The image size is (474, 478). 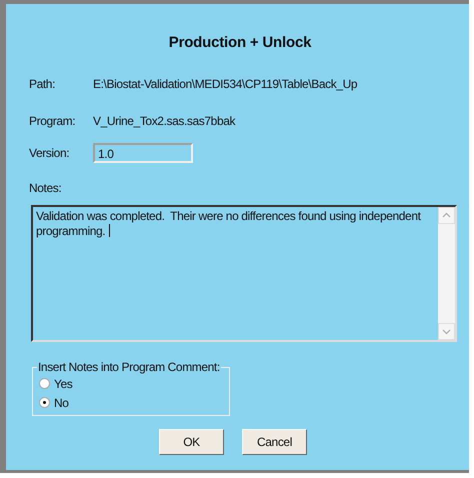 What do you see at coordinates (61, 403) in the screenshot?
I see `radio-label: No` at bounding box center [61, 403].